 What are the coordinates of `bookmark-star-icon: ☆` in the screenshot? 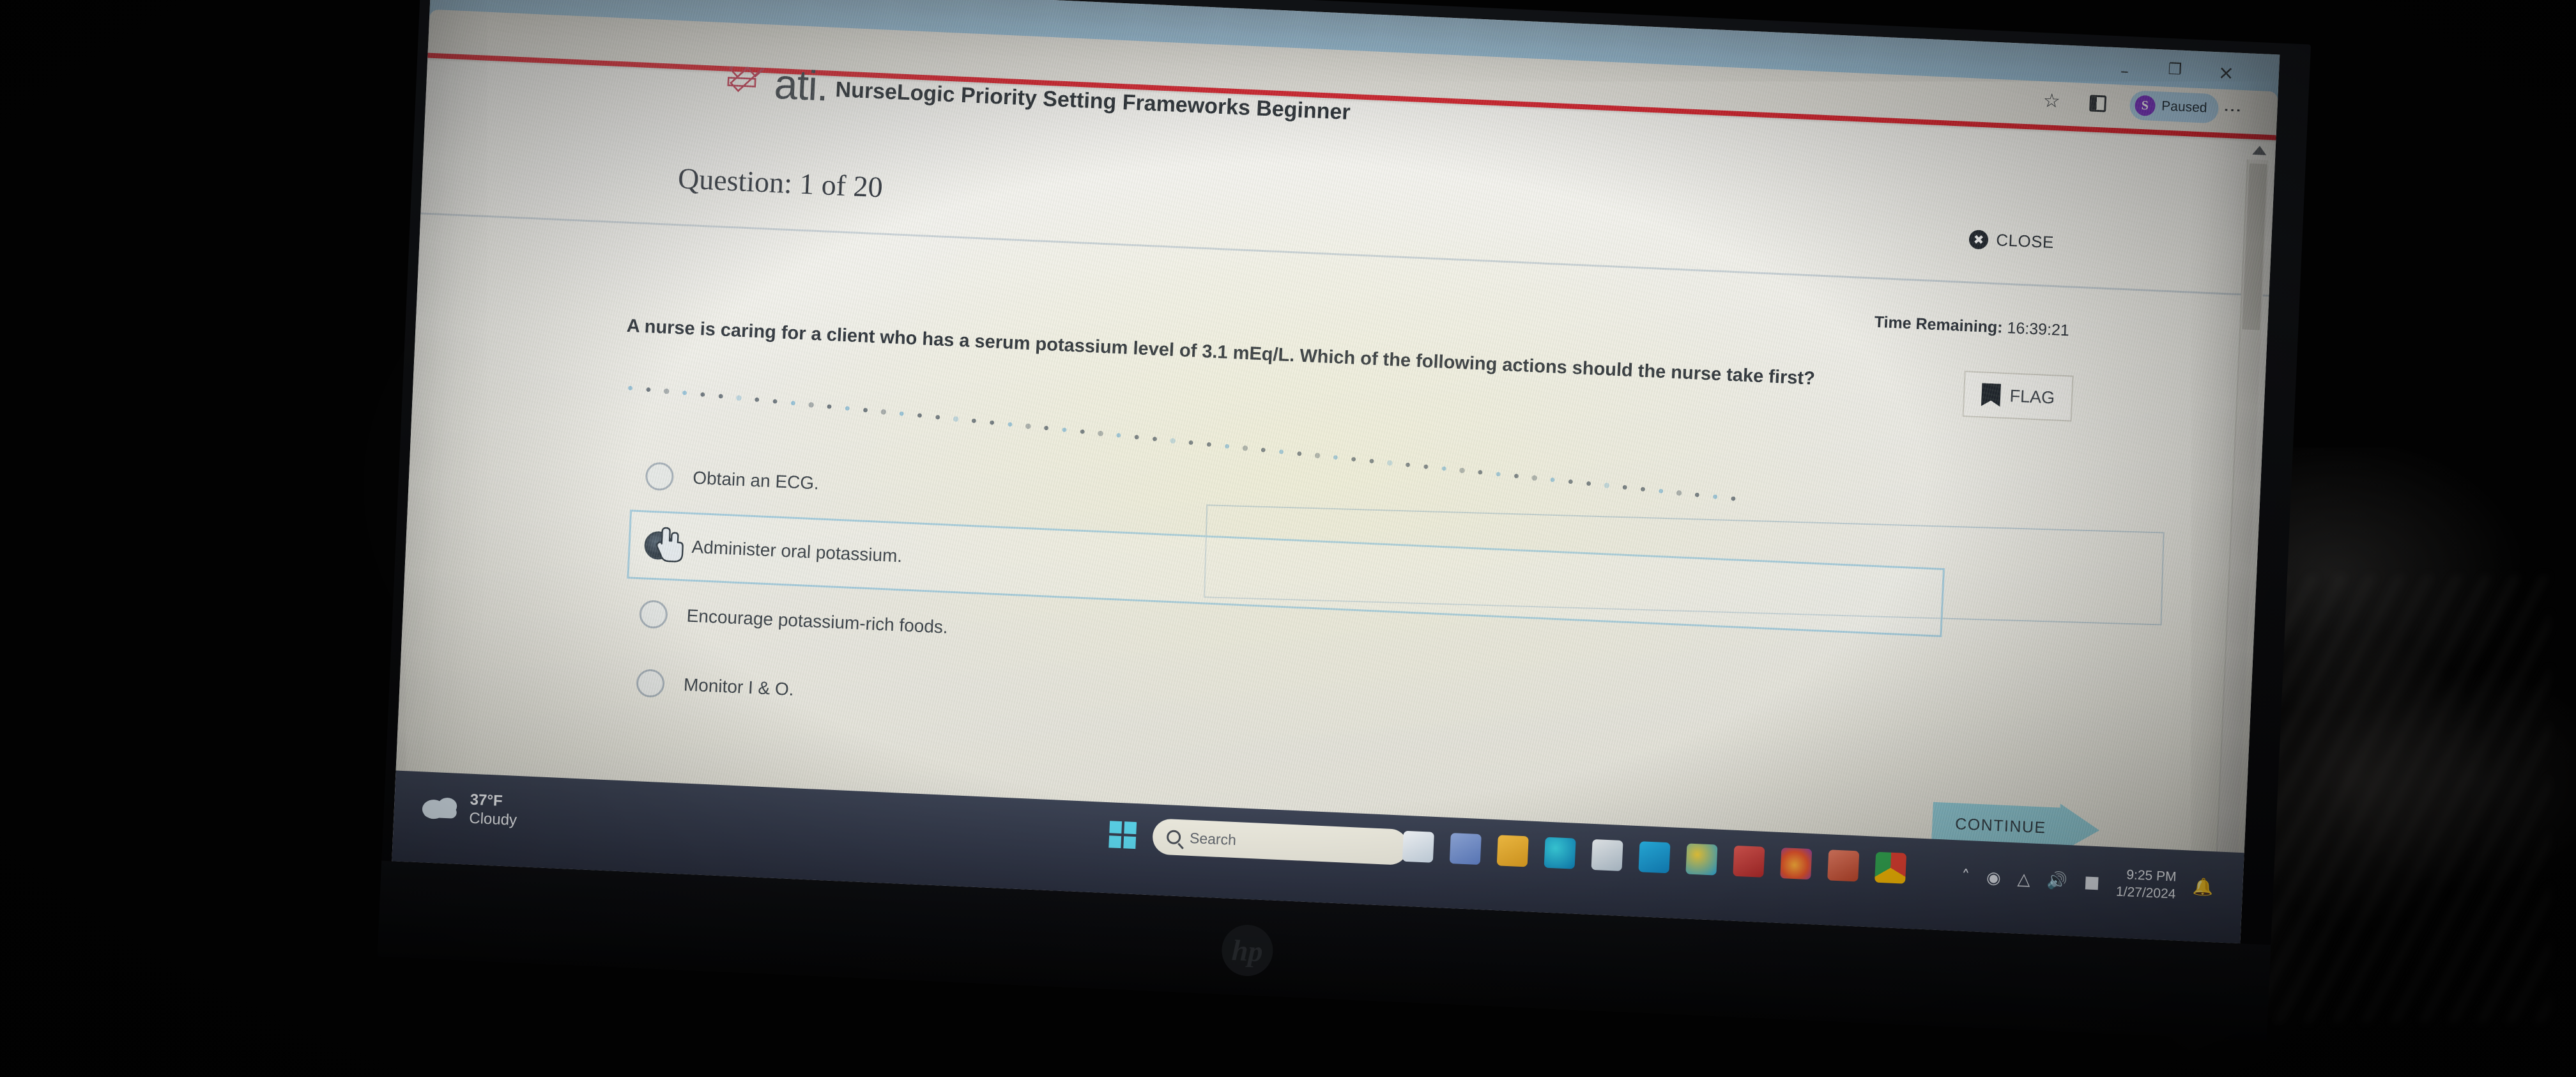 It's located at (2051, 101).